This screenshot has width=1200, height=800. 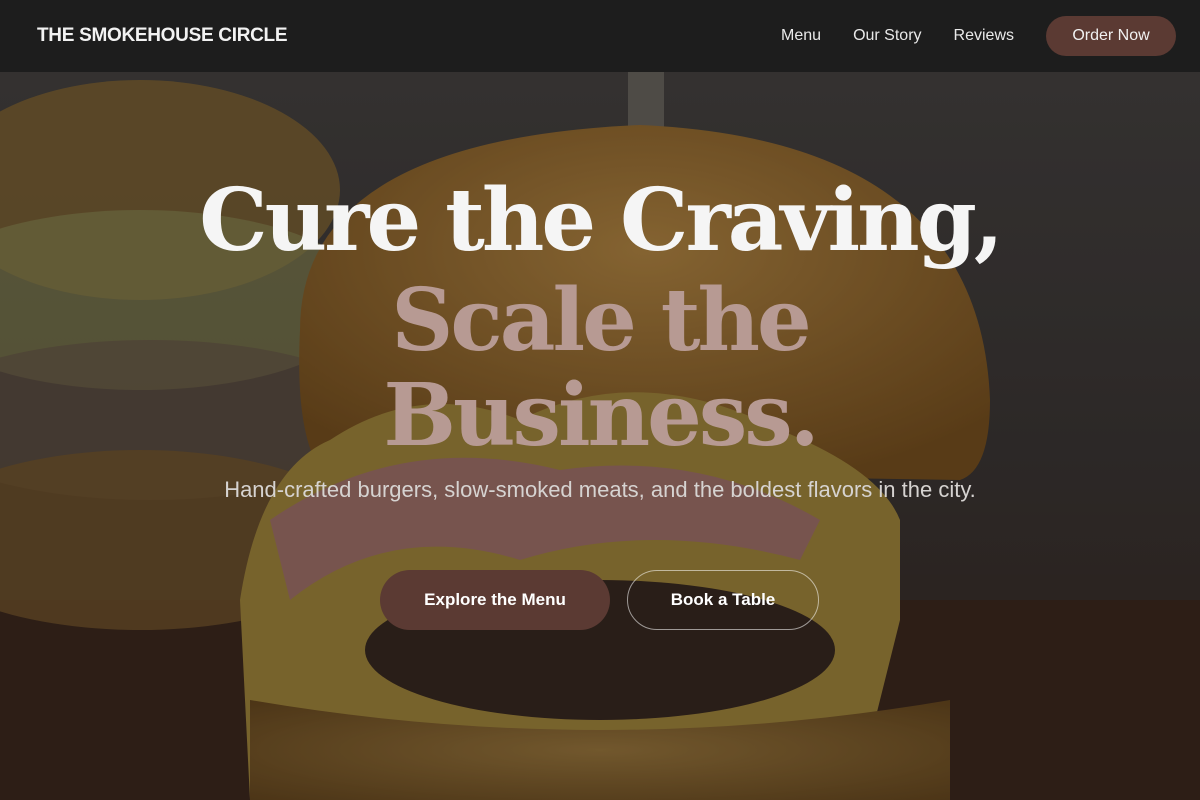 I want to click on explore-menu-button: Explore the Menu, so click(x=495, y=600).